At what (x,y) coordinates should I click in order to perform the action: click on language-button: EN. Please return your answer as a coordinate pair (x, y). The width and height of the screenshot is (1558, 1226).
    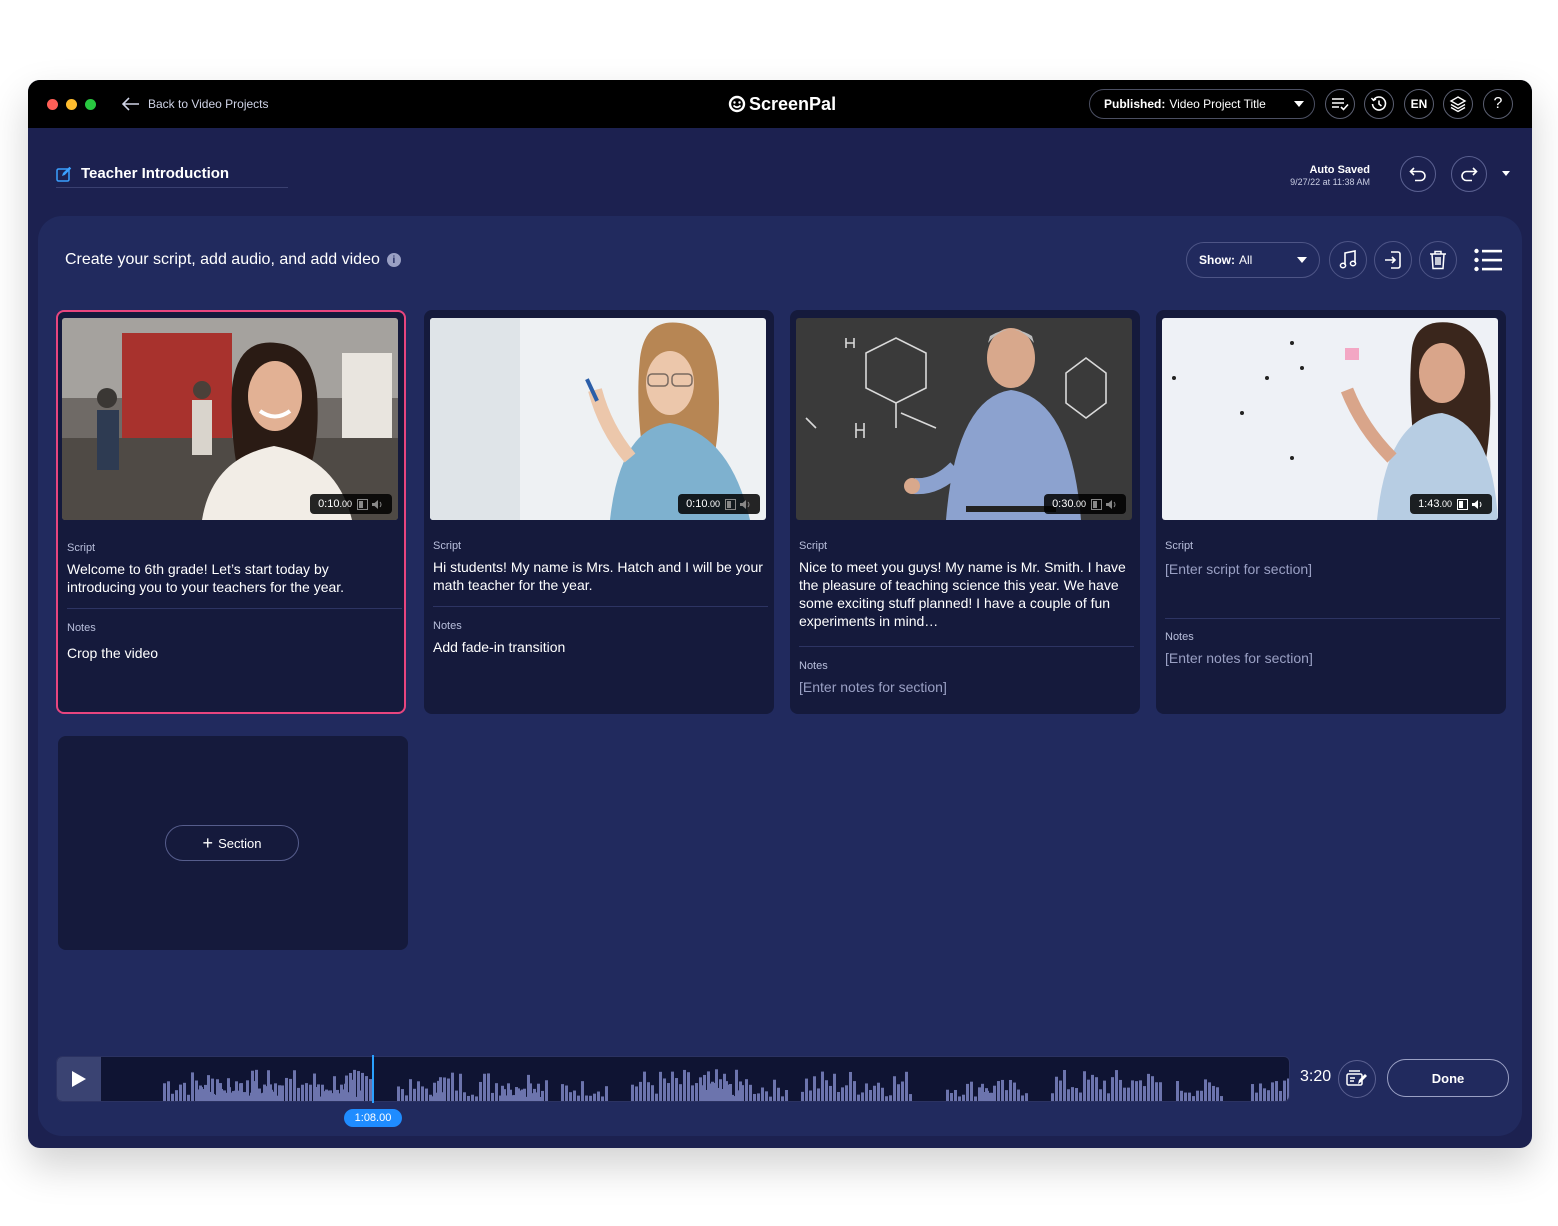
    Looking at the image, I should click on (1419, 104).